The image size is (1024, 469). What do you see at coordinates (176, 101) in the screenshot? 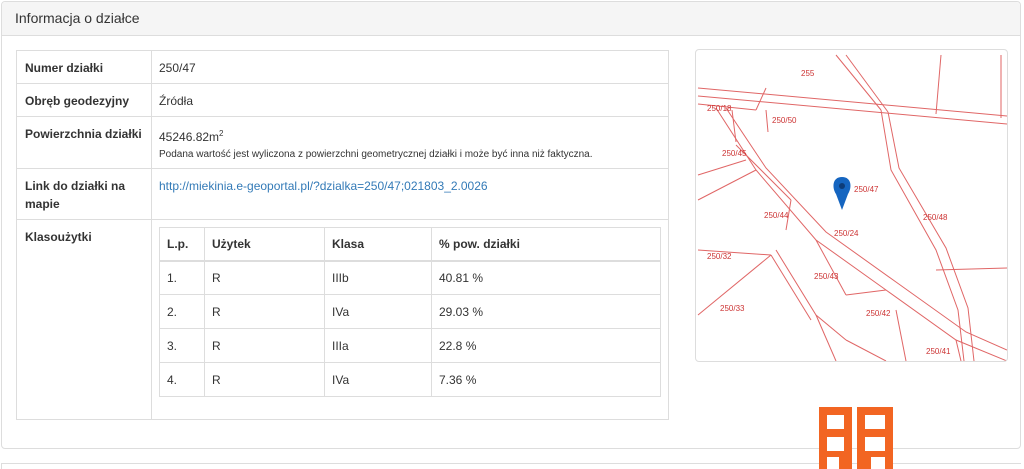
I see `precinct-value: Źródła` at bounding box center [176, 101].